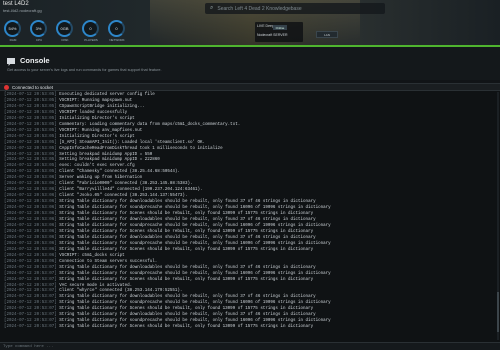 The height and width of the screenshot is (350, 500). I want to click on ram-label: RAM, so click(13, 40).